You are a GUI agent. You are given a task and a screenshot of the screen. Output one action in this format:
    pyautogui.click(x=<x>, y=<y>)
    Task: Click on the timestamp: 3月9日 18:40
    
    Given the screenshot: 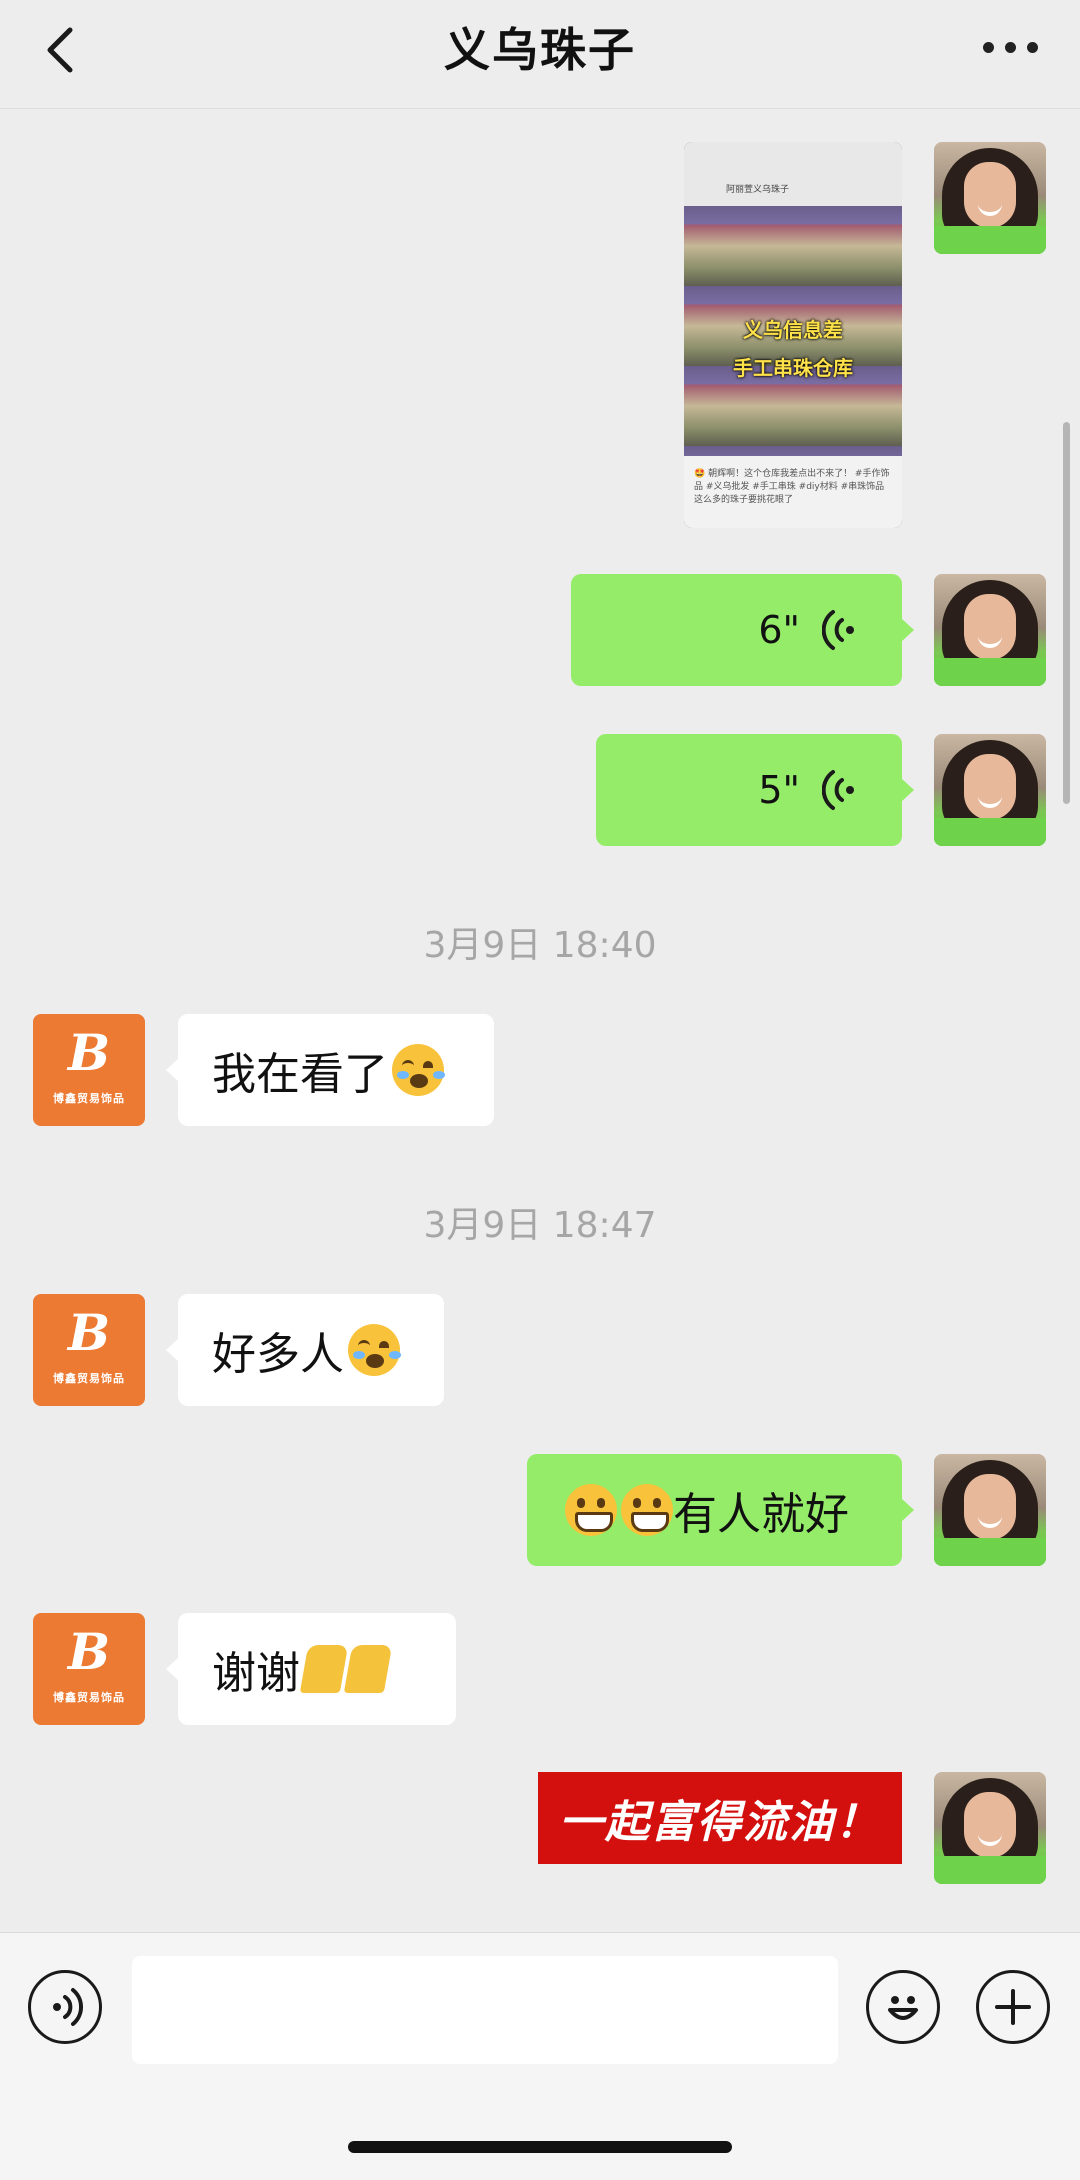 What is the action you would take?
    pyautogui.click(x=540, y=945)
    